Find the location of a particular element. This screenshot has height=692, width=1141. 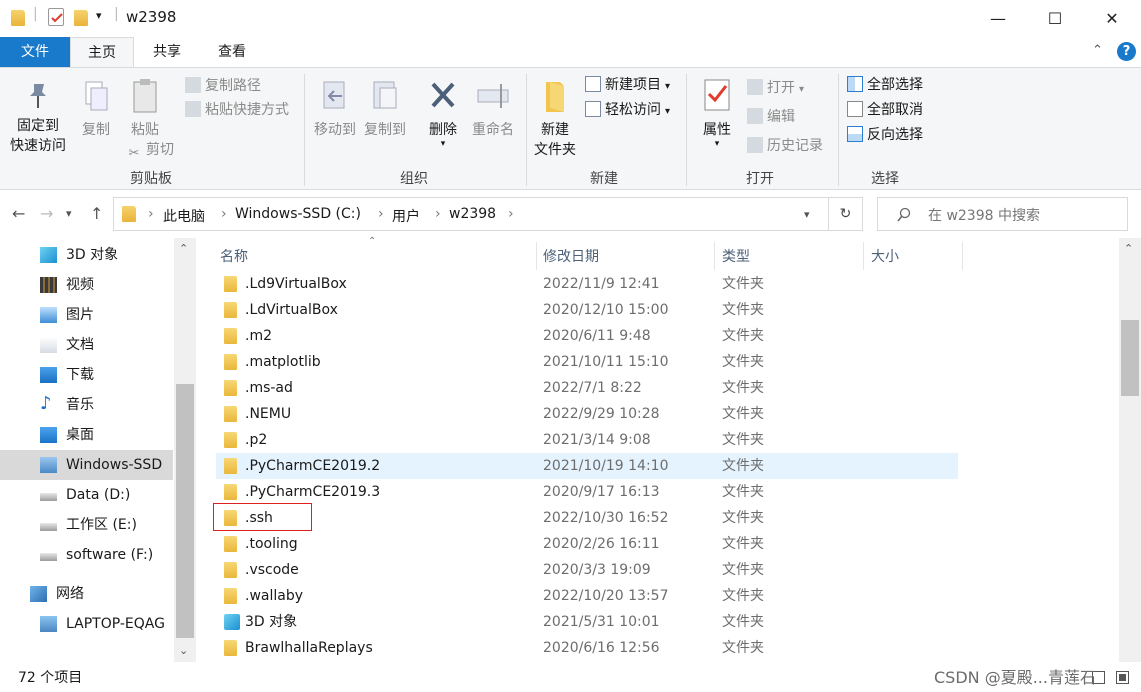

file-row: .ssh 2022/10/30 16:52 文件夹 is located at coordinates (587, 518).